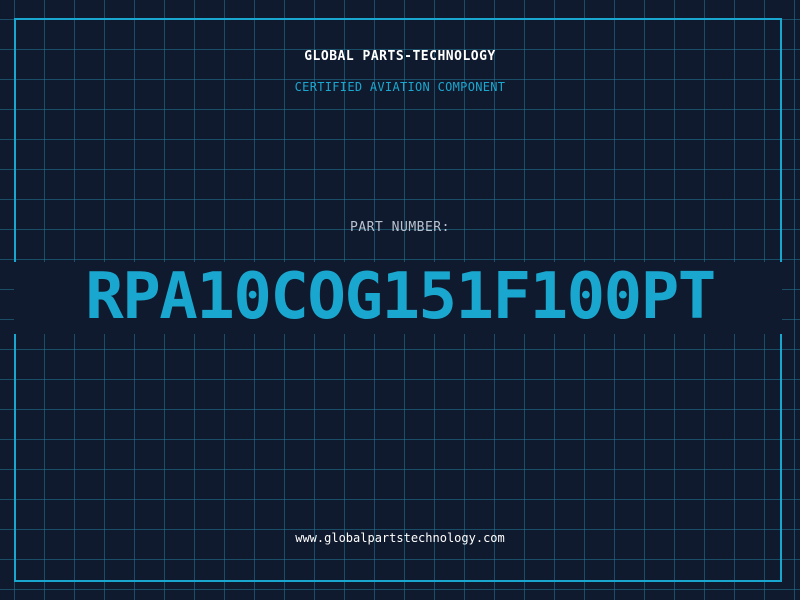 This screenshot has height=600, width=800. What do you see at coordinates (400, 297) in the screenshot?
I see `part-number-value: RPA10COG151F100PT` at bounding box center [400, 297].